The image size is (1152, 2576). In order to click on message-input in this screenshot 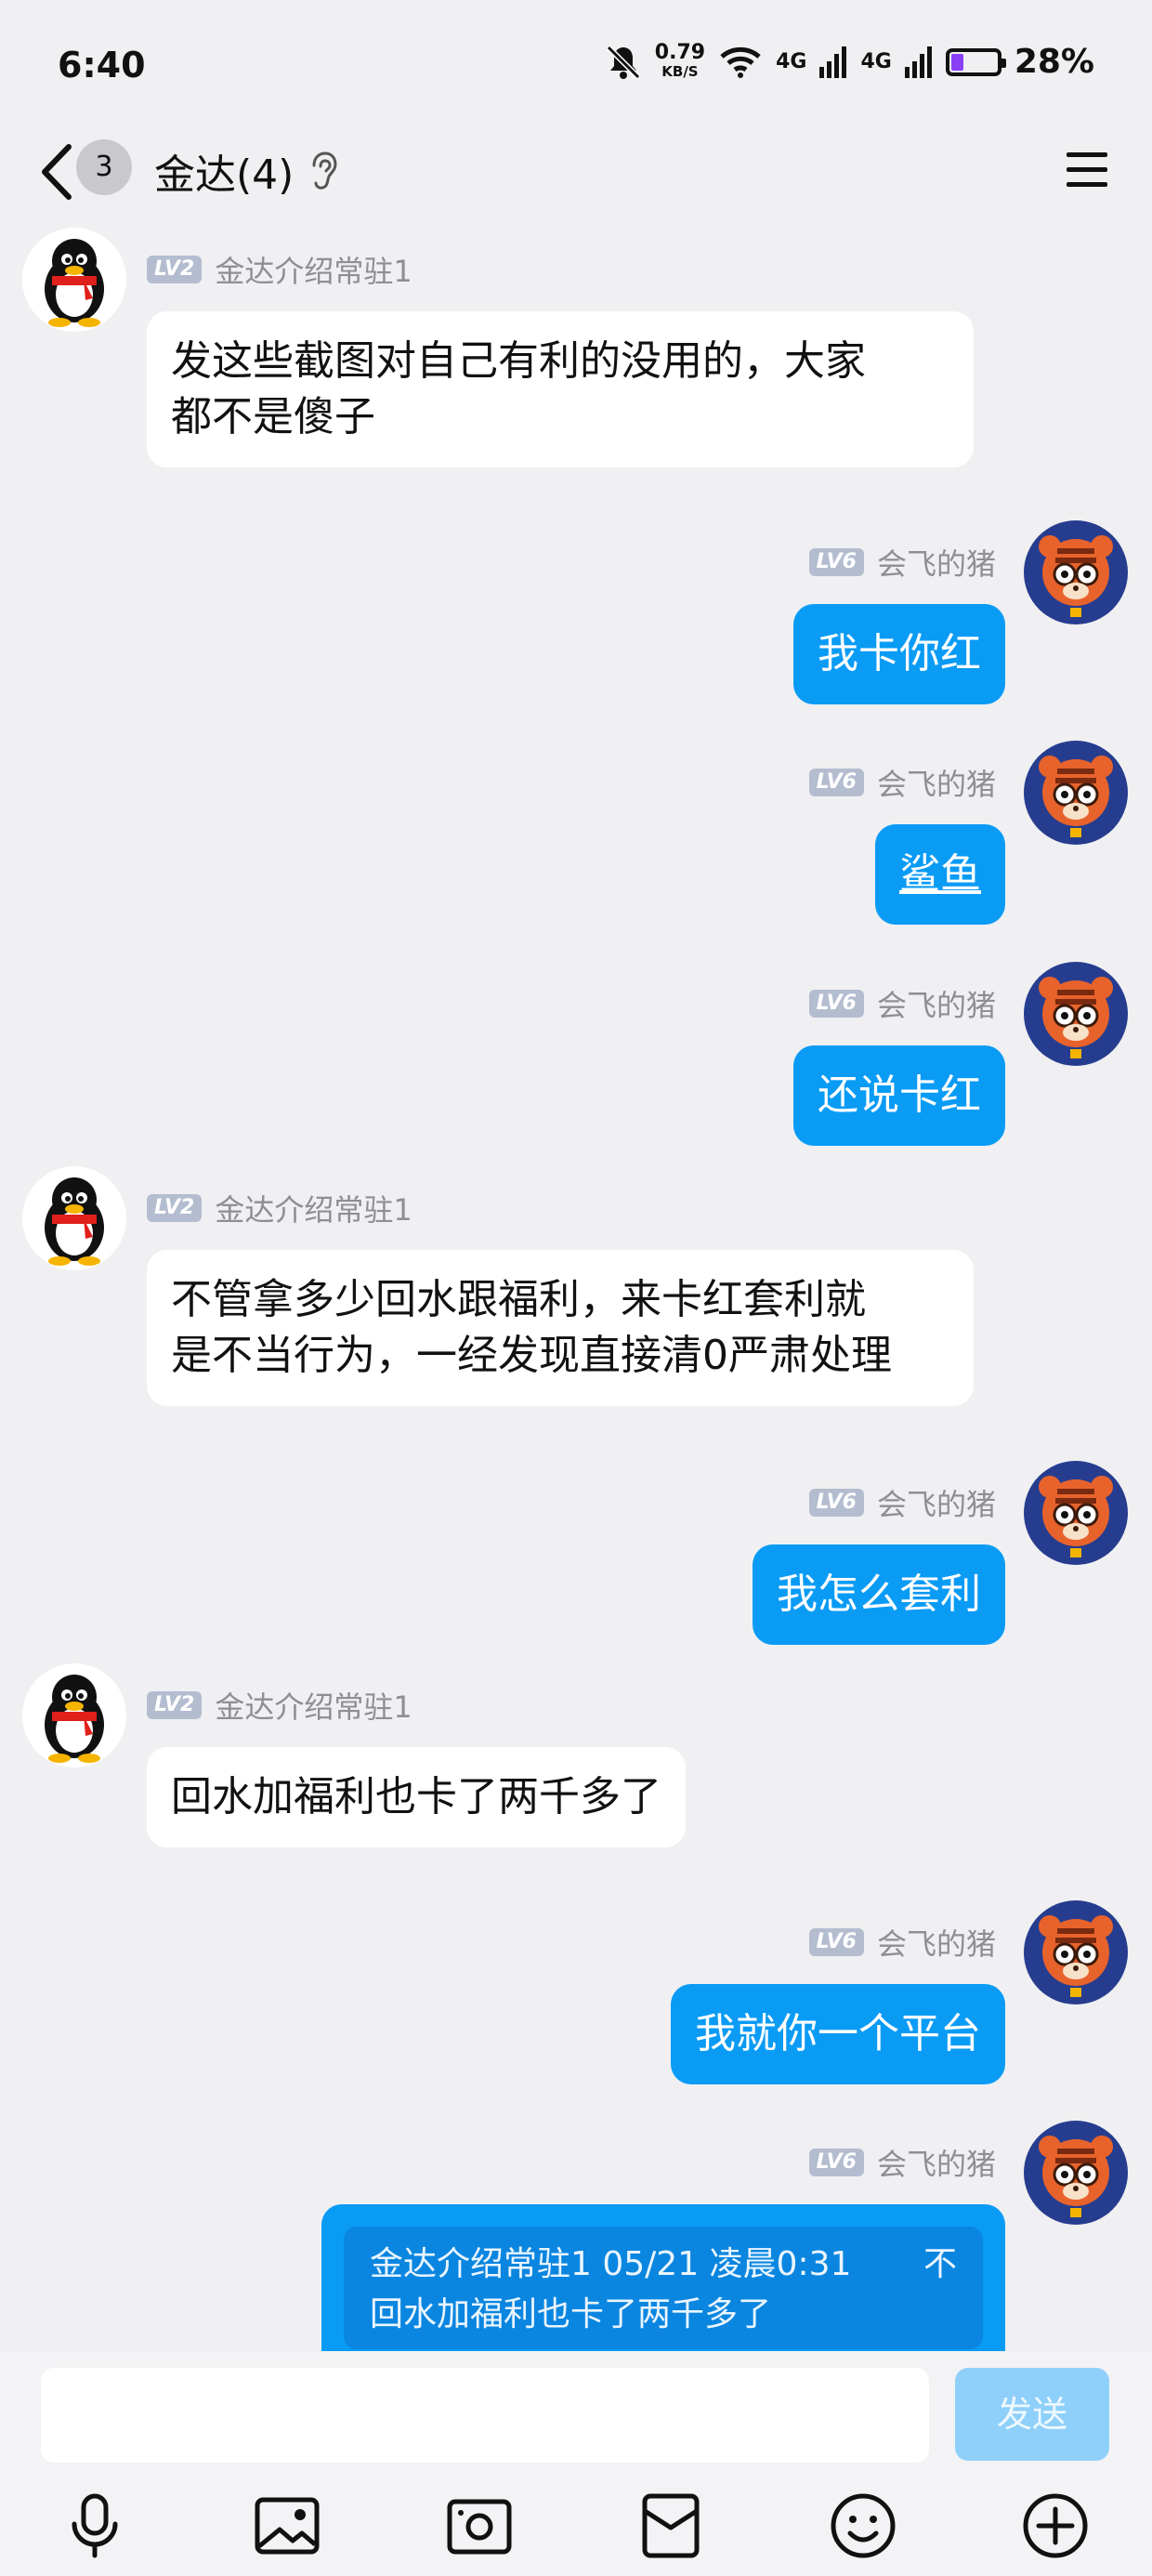, I will do `click(485, 2415)`.